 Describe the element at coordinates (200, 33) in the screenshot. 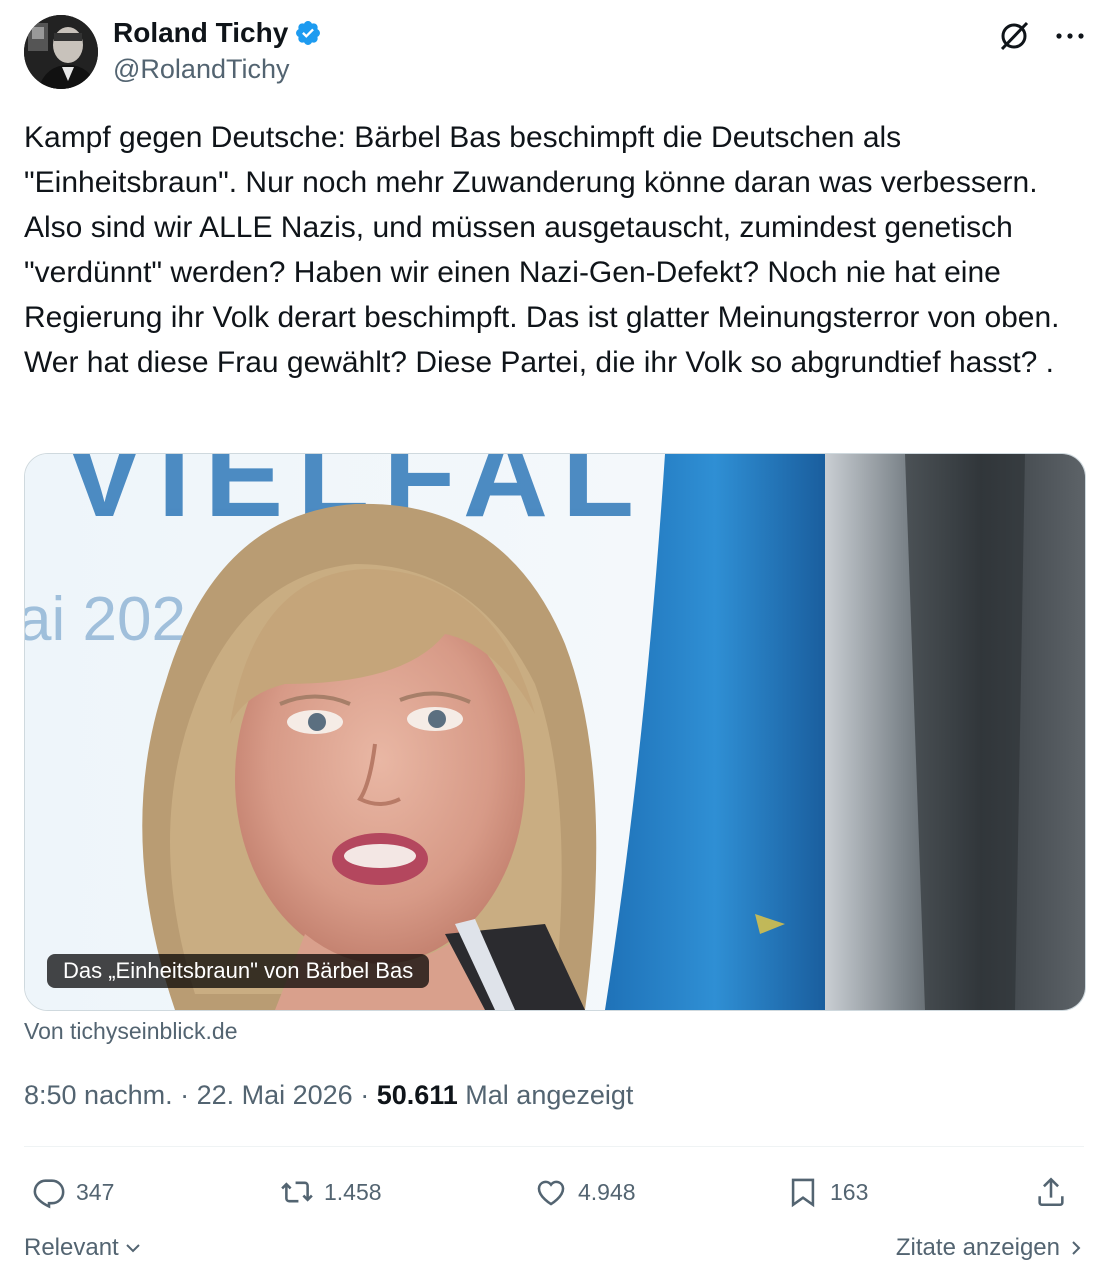

I see `author-name: Roland Tichy` at that location.